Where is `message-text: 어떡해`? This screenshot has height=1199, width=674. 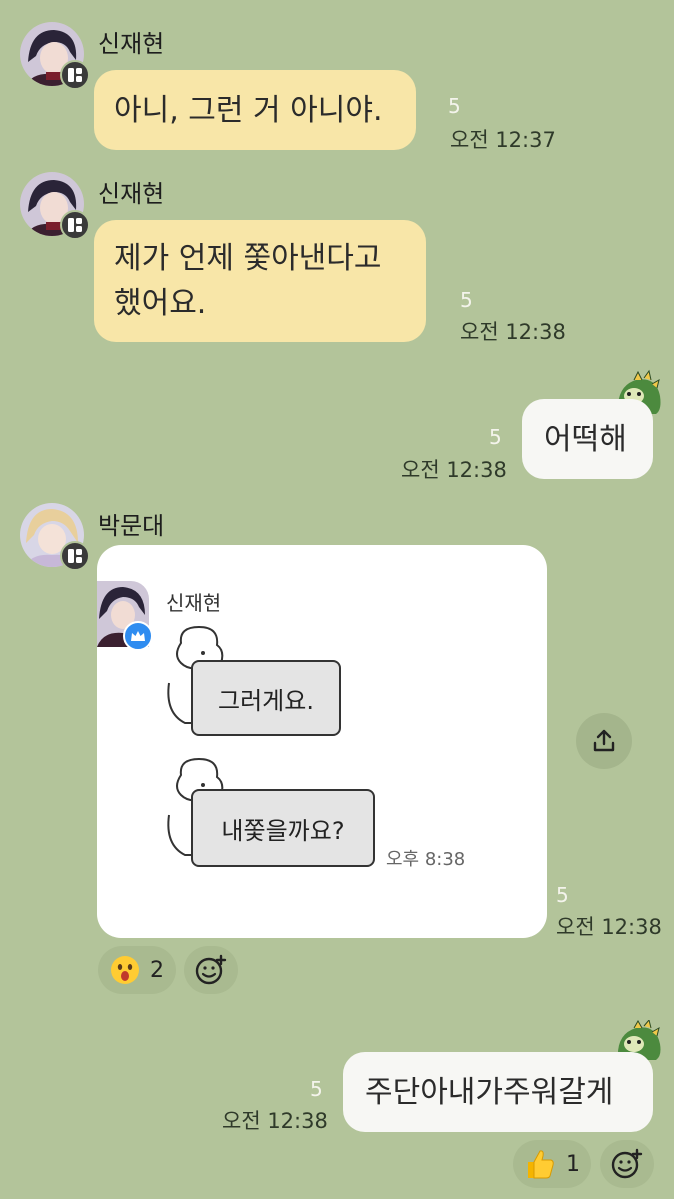
message-text: 어떡해 is located at coordinates (585, 439).